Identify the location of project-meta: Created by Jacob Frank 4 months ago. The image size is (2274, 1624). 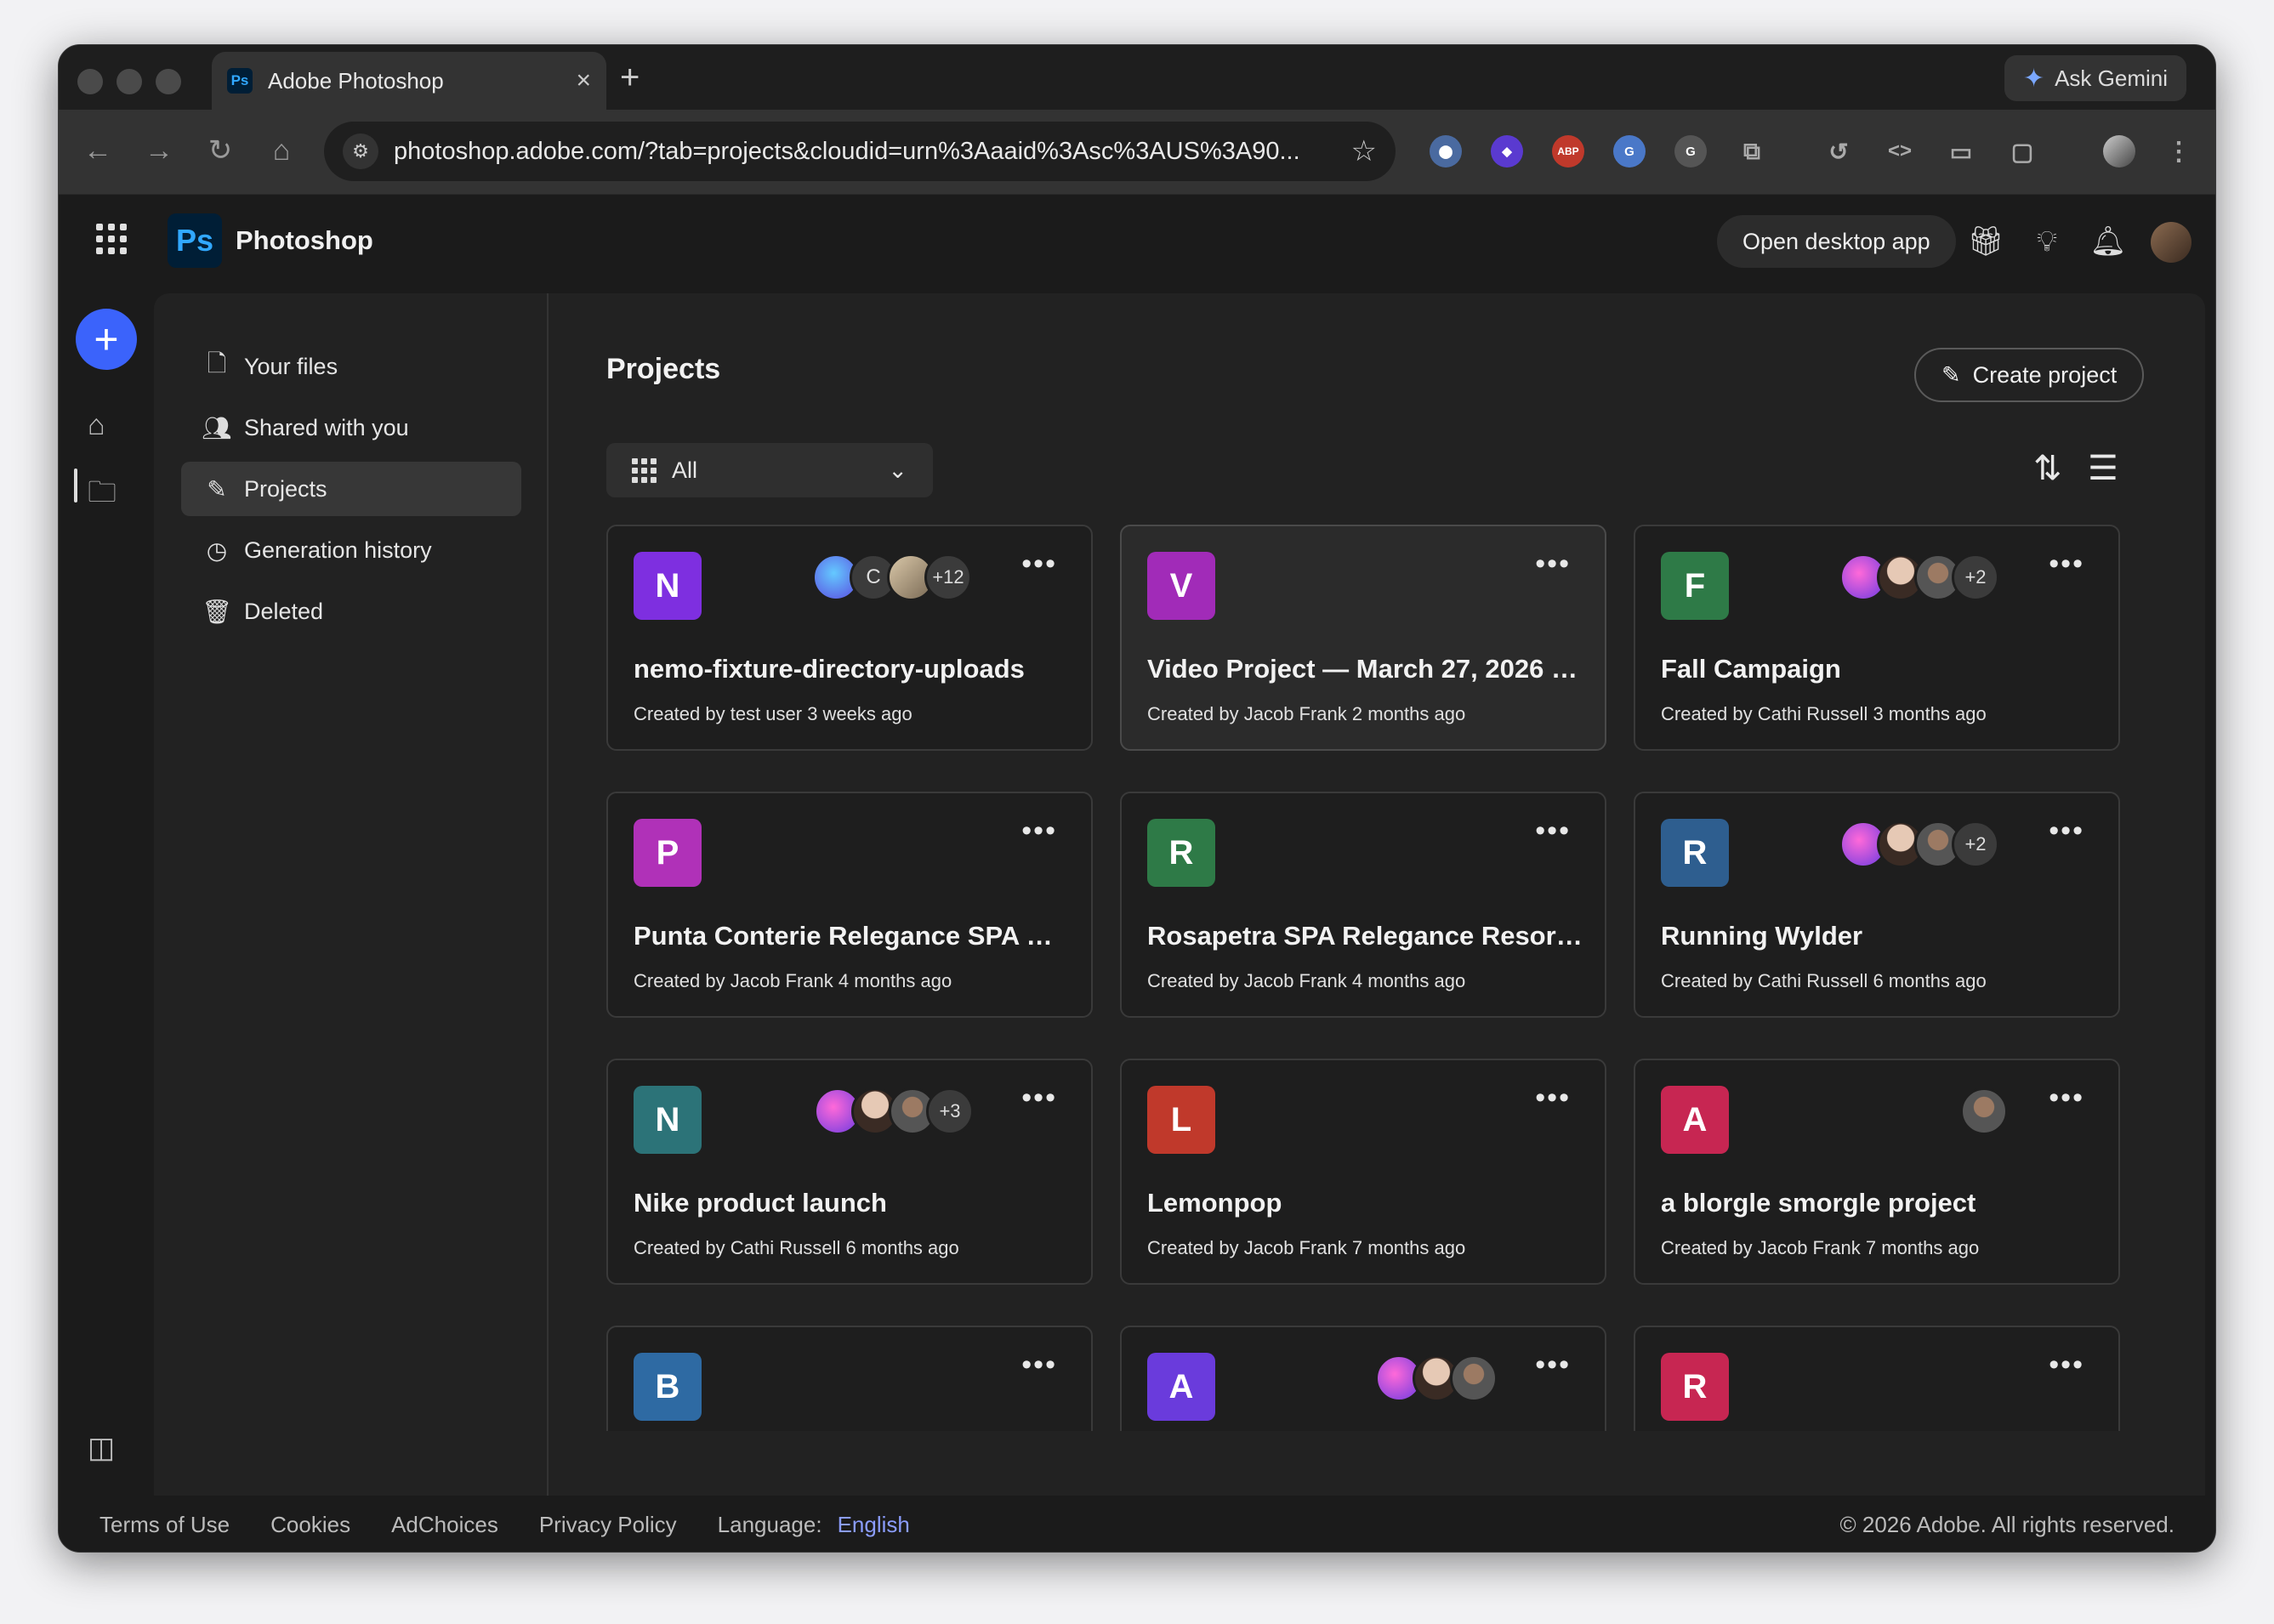
(793, 981).